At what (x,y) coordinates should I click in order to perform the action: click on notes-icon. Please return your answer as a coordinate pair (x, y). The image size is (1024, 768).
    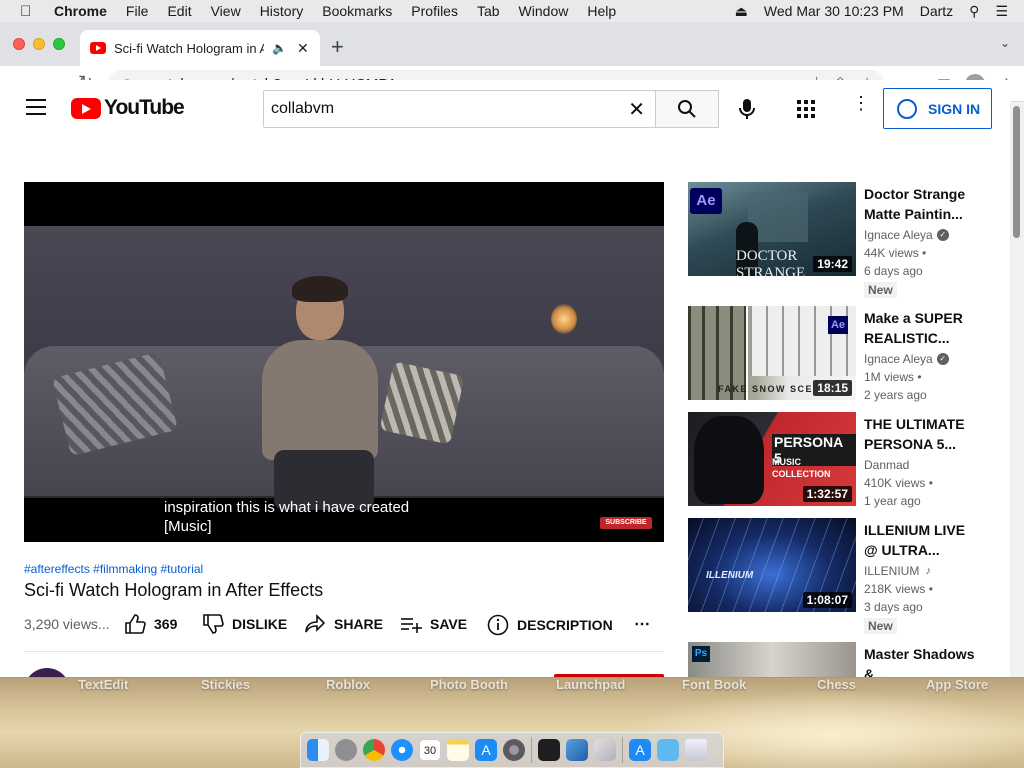
    Looking at the image, I should click on (458, 750).